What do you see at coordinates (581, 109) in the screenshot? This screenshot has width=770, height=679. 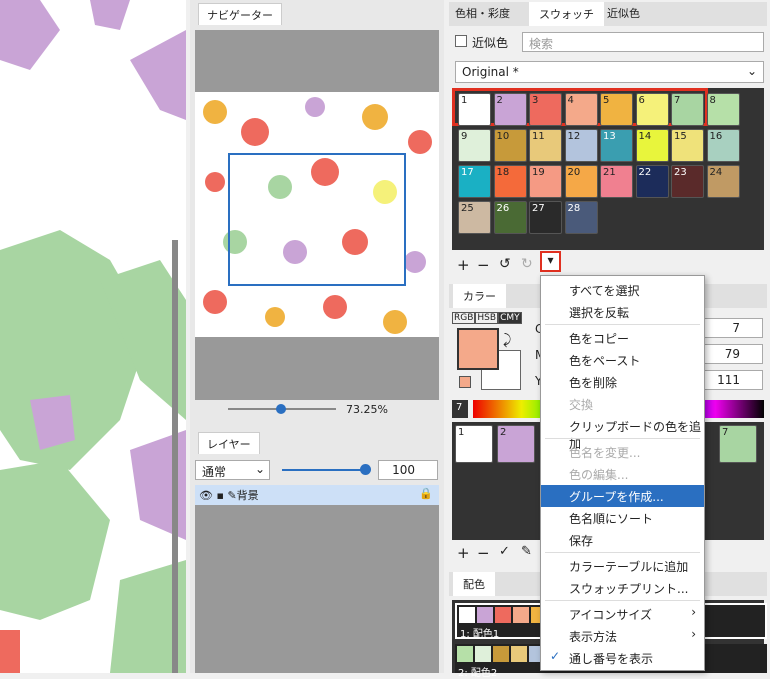 I see `swatch-item: 4` at bounding box center [581, 109].